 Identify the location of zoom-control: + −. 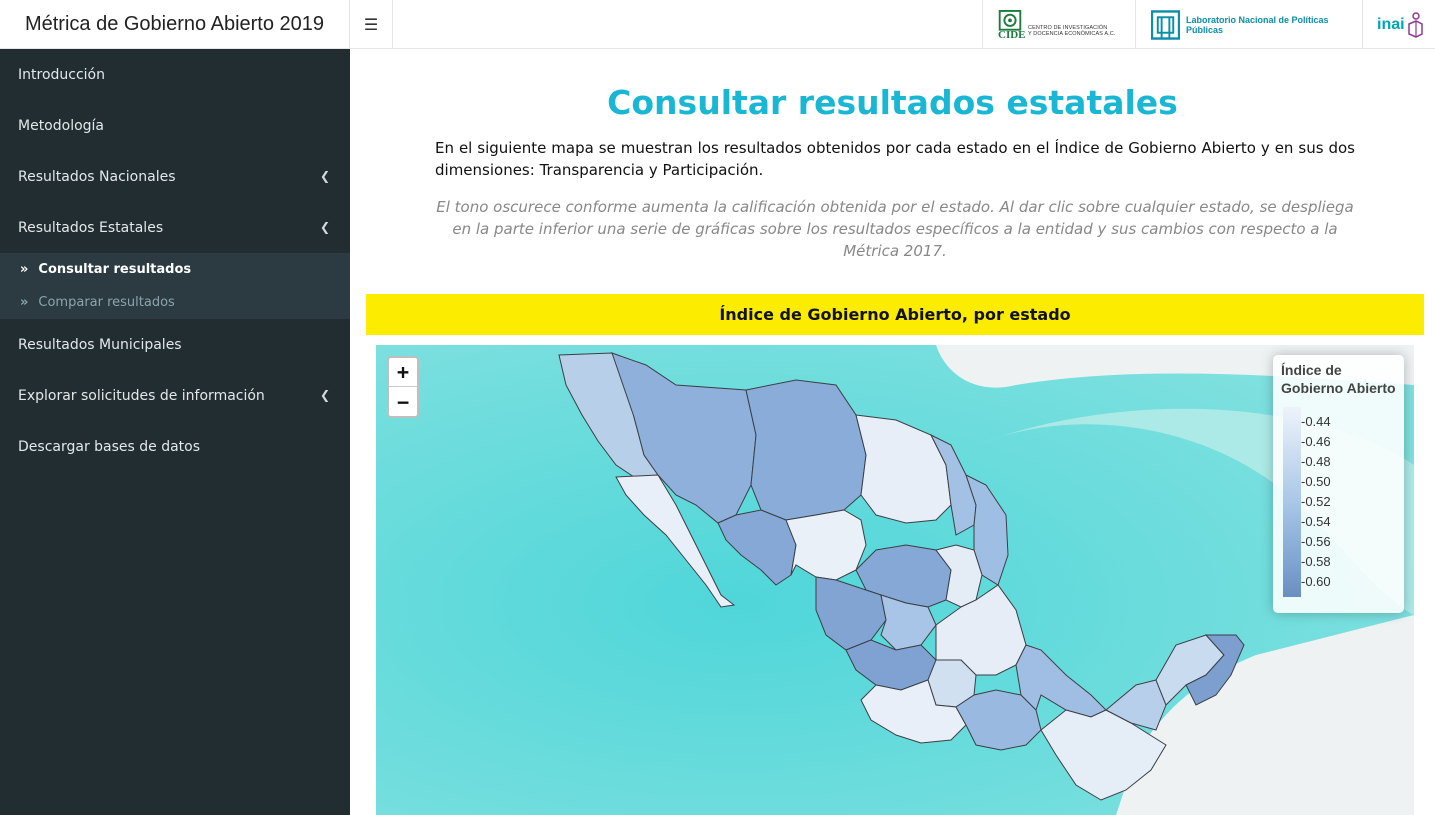
(403, 387).